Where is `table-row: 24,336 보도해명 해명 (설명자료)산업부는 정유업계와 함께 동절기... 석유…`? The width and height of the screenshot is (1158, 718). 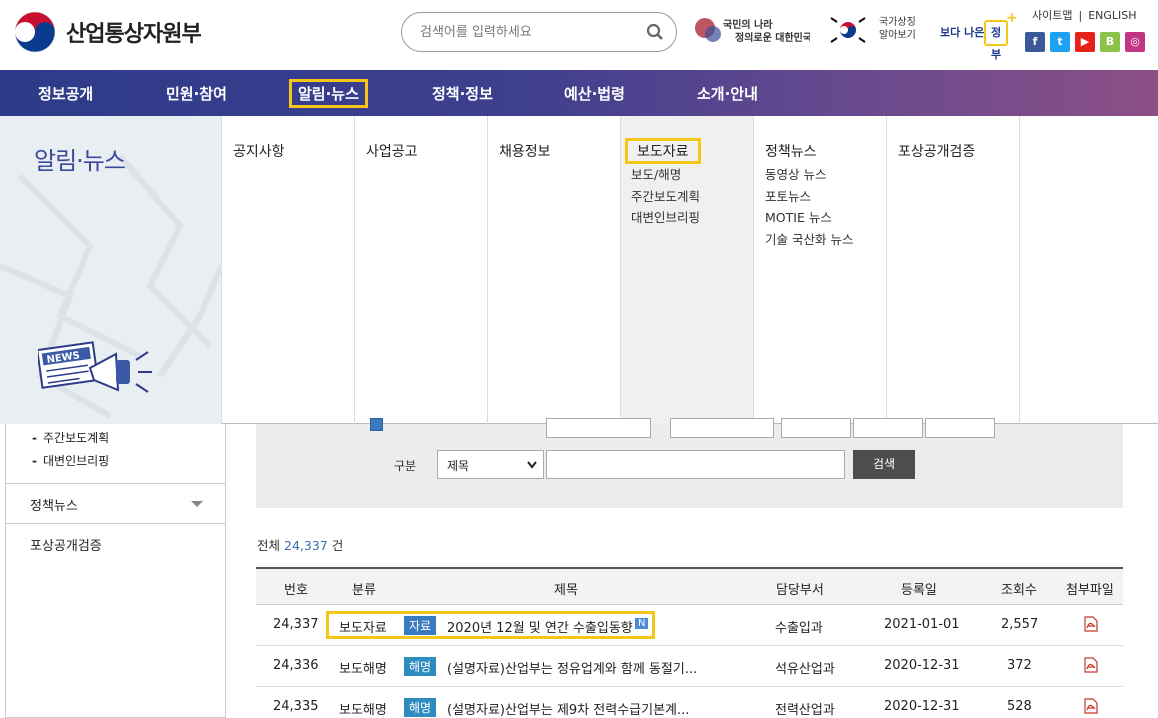 table-row: 24,336 보도해명 해명 (설명자료)산업부는 정유업계와 함께 동절기... 석유… is located at coordinates (689, 666).